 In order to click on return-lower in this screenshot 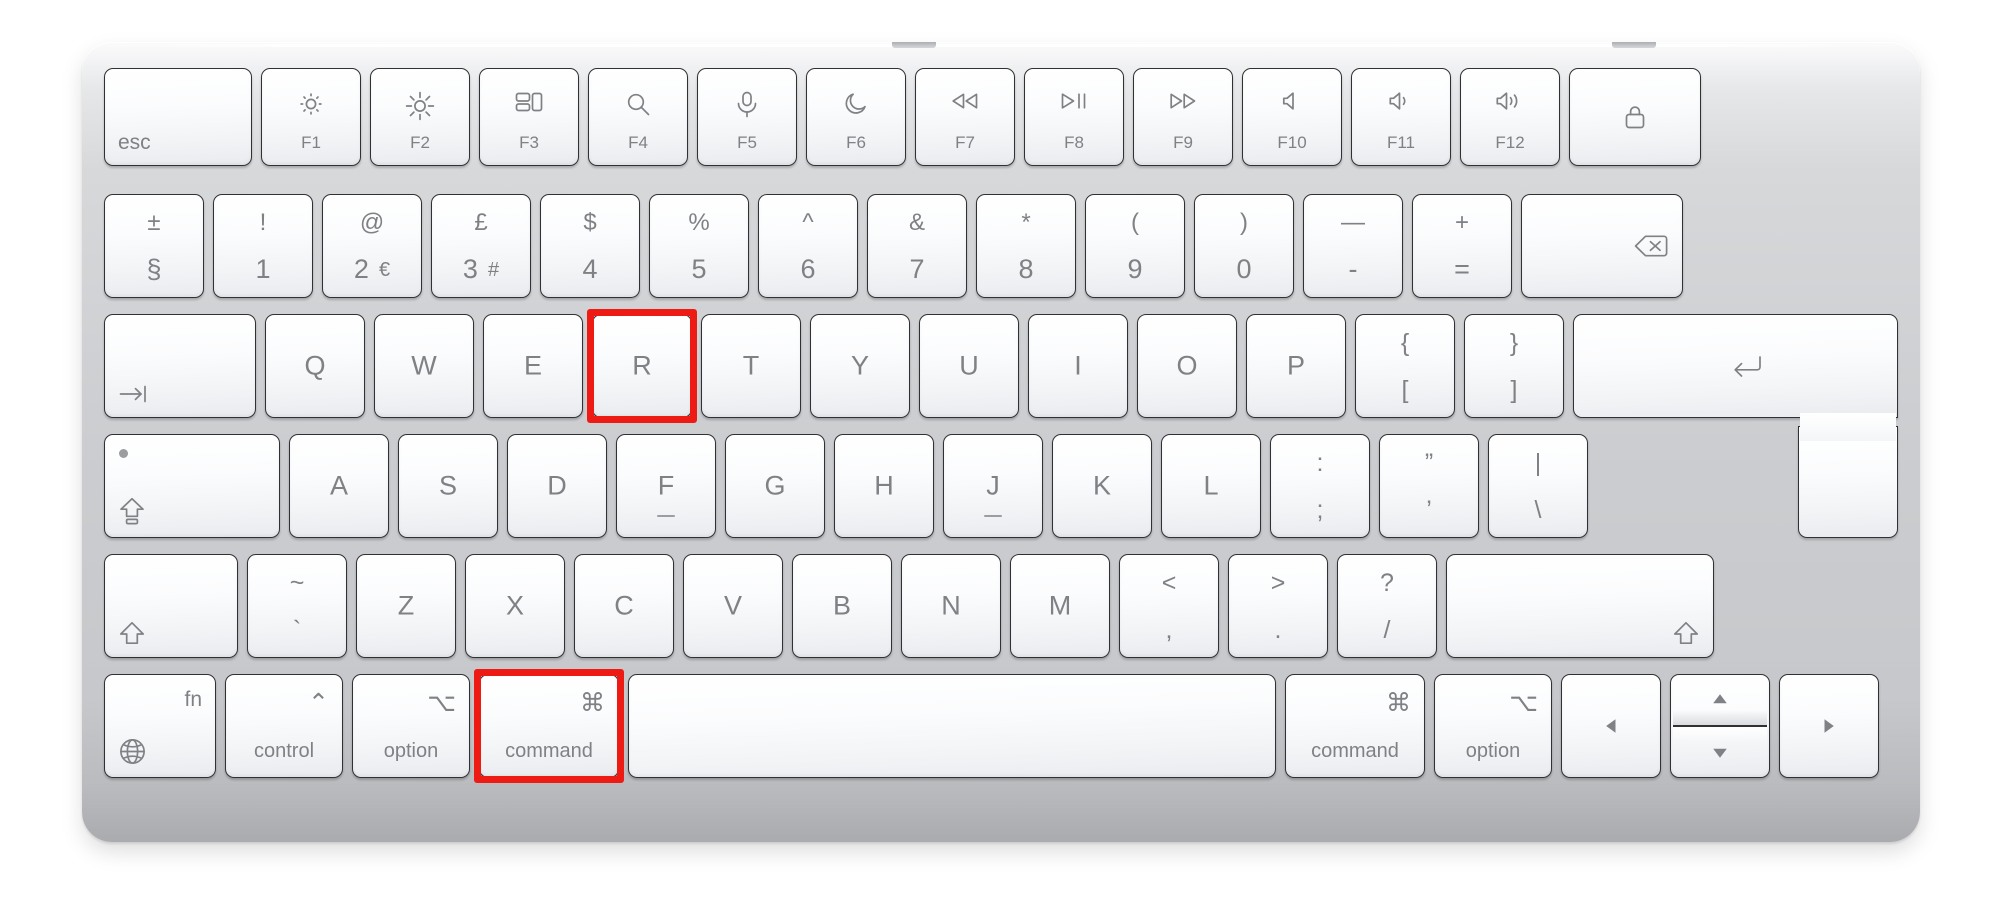, I will do `click(1848, 482)`.